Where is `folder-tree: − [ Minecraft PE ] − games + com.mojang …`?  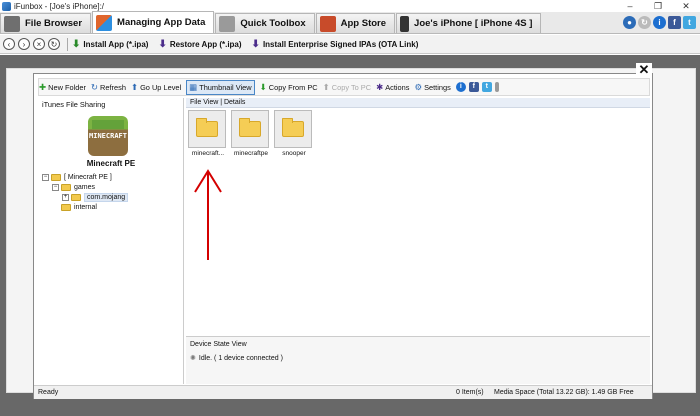
folder-tree: − [ Minecraft PE ] − games + com.mojang … is located at coordinates (111, 192).